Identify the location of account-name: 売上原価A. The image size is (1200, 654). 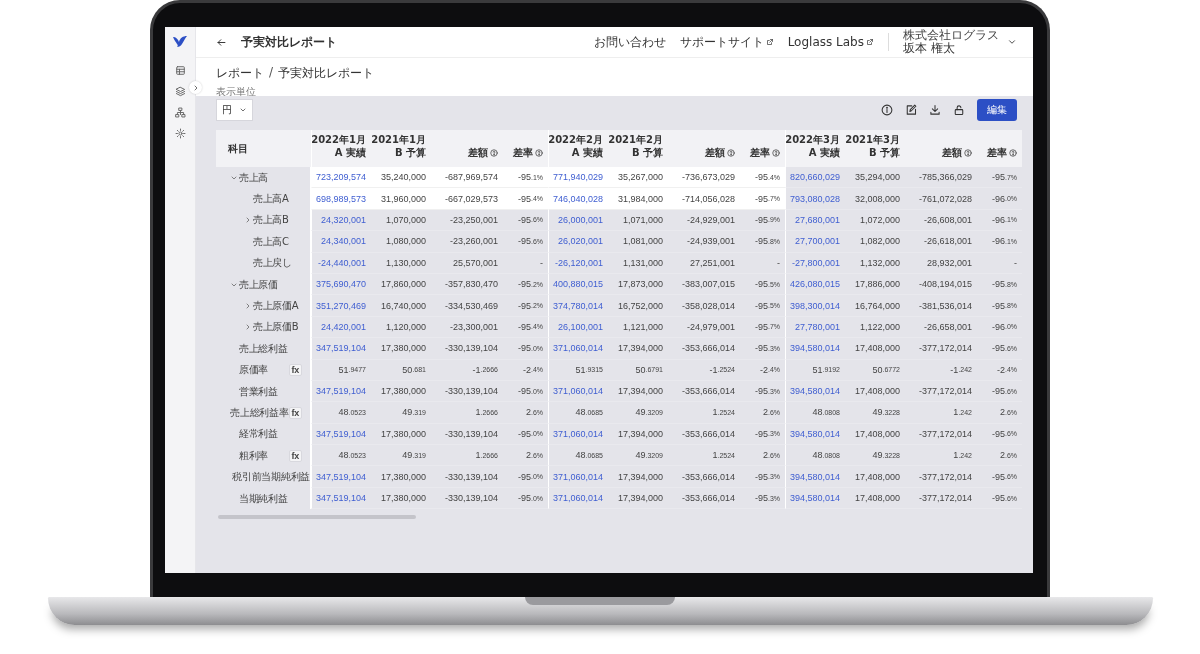
(276, 306).